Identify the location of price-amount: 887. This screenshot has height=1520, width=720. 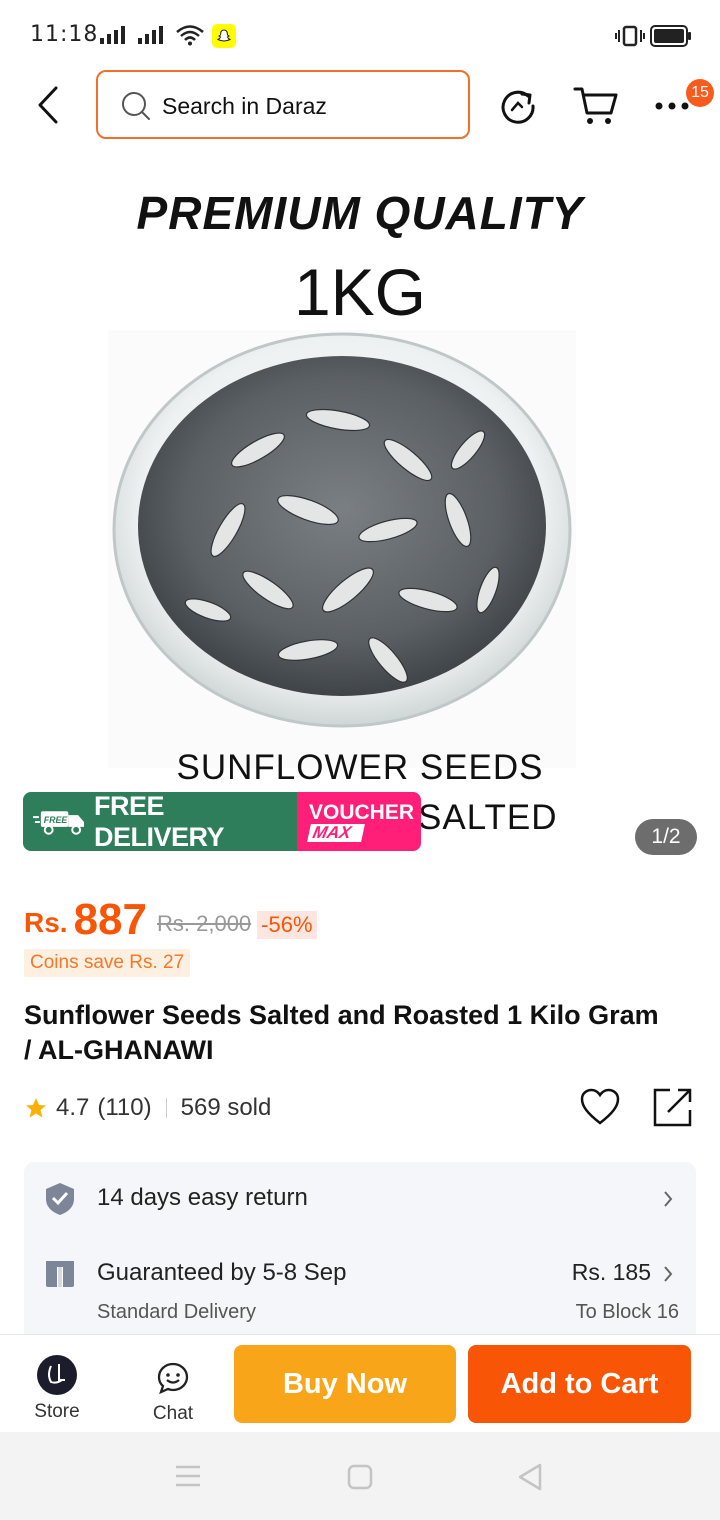
(110, 919).